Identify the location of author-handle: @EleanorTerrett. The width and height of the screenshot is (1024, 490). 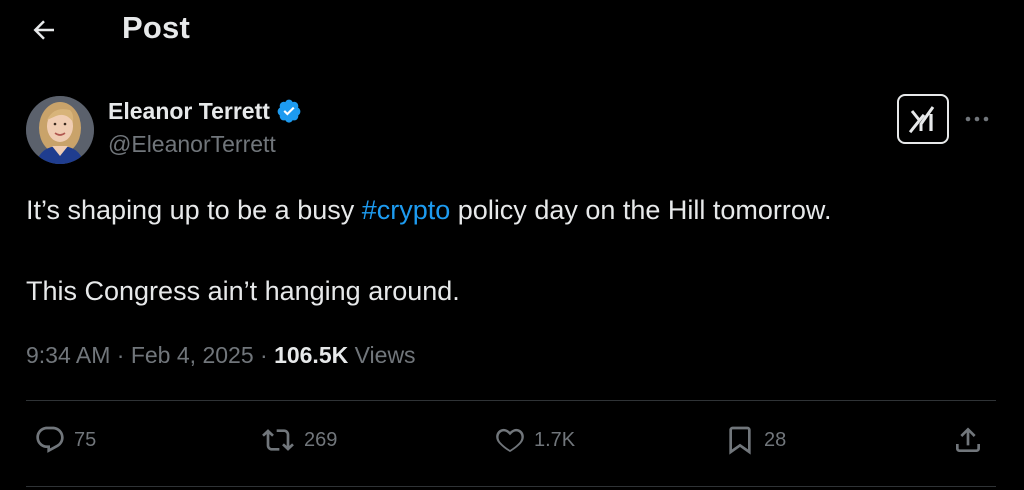
(192, 144).